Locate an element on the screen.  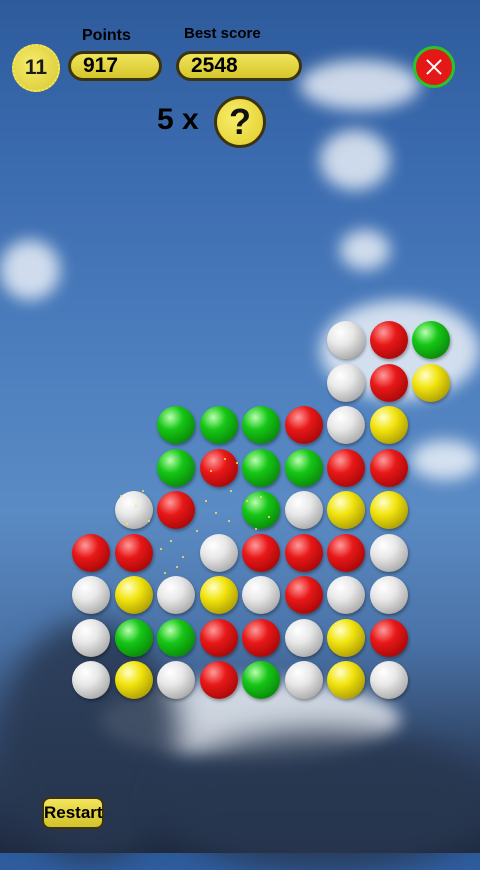
restart-button: Restart is located at coordinates (73, 813).